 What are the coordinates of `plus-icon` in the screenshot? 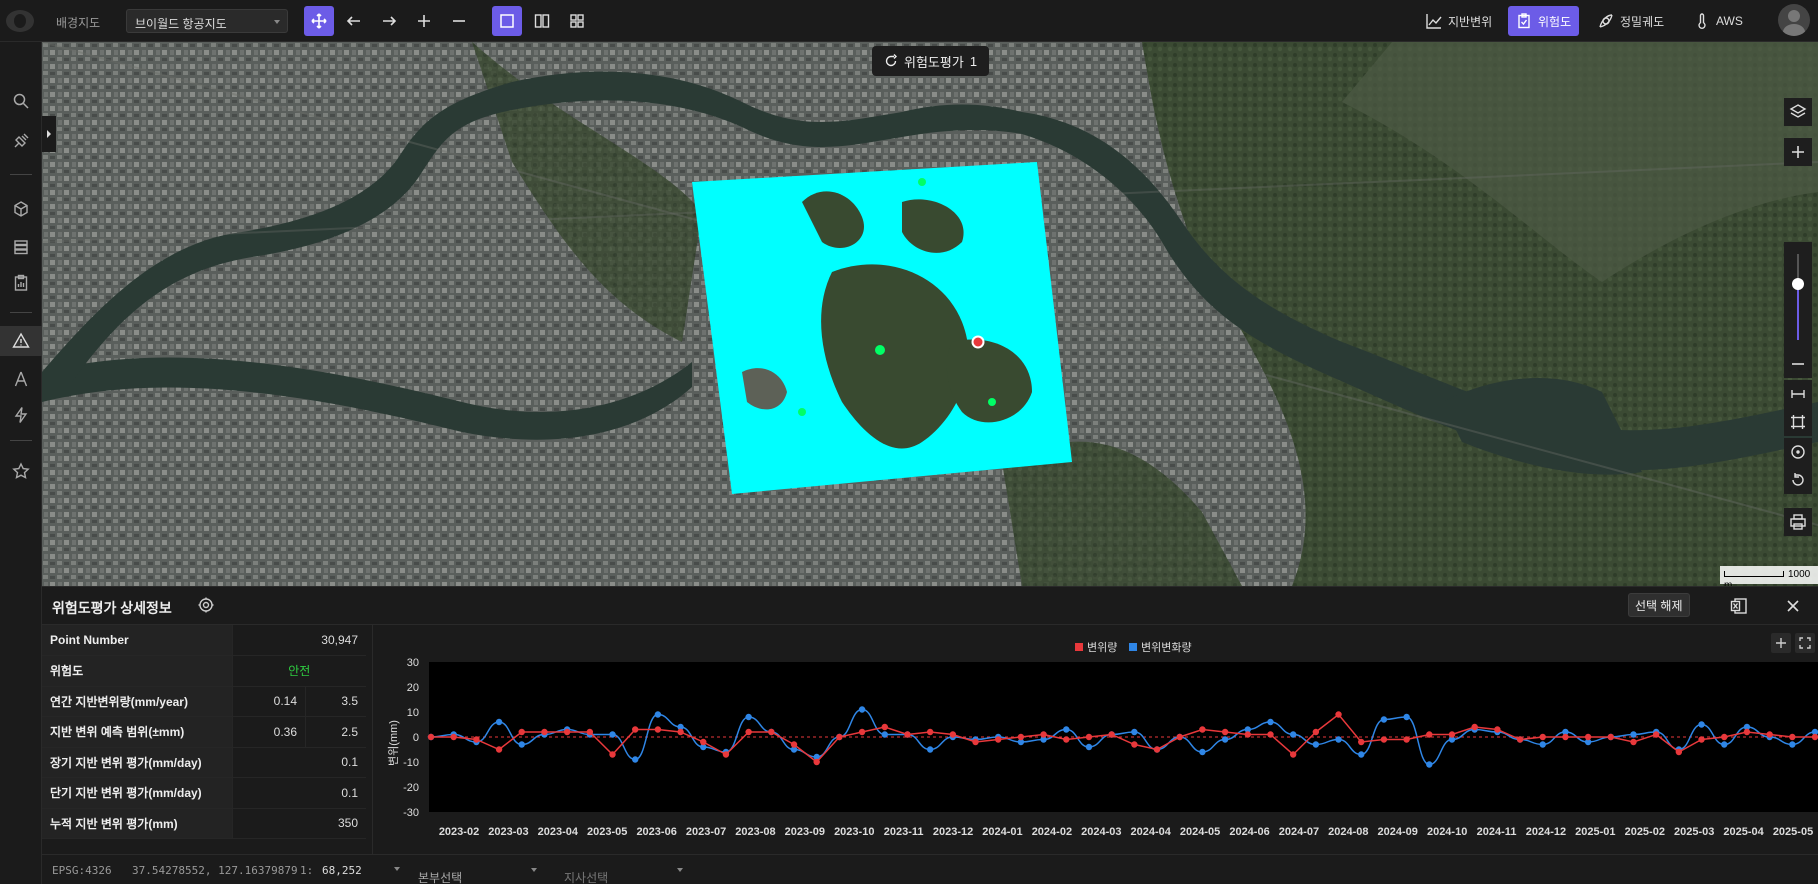 It's located at (1781, 643).